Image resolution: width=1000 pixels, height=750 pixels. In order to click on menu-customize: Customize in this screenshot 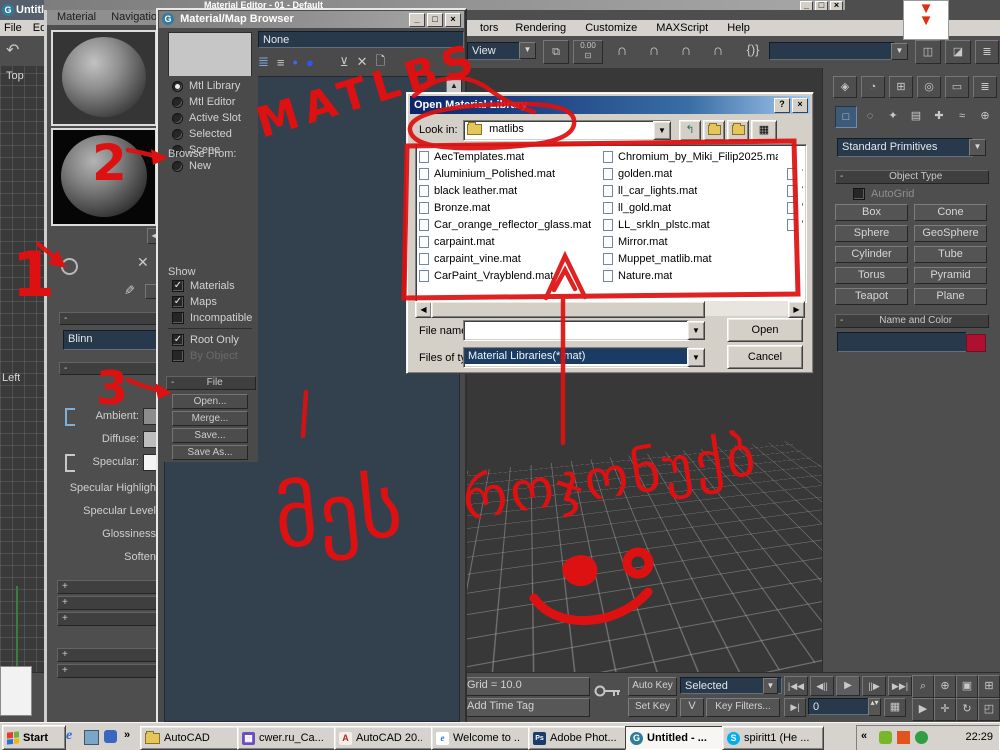, I will do `click(611, 28)`.